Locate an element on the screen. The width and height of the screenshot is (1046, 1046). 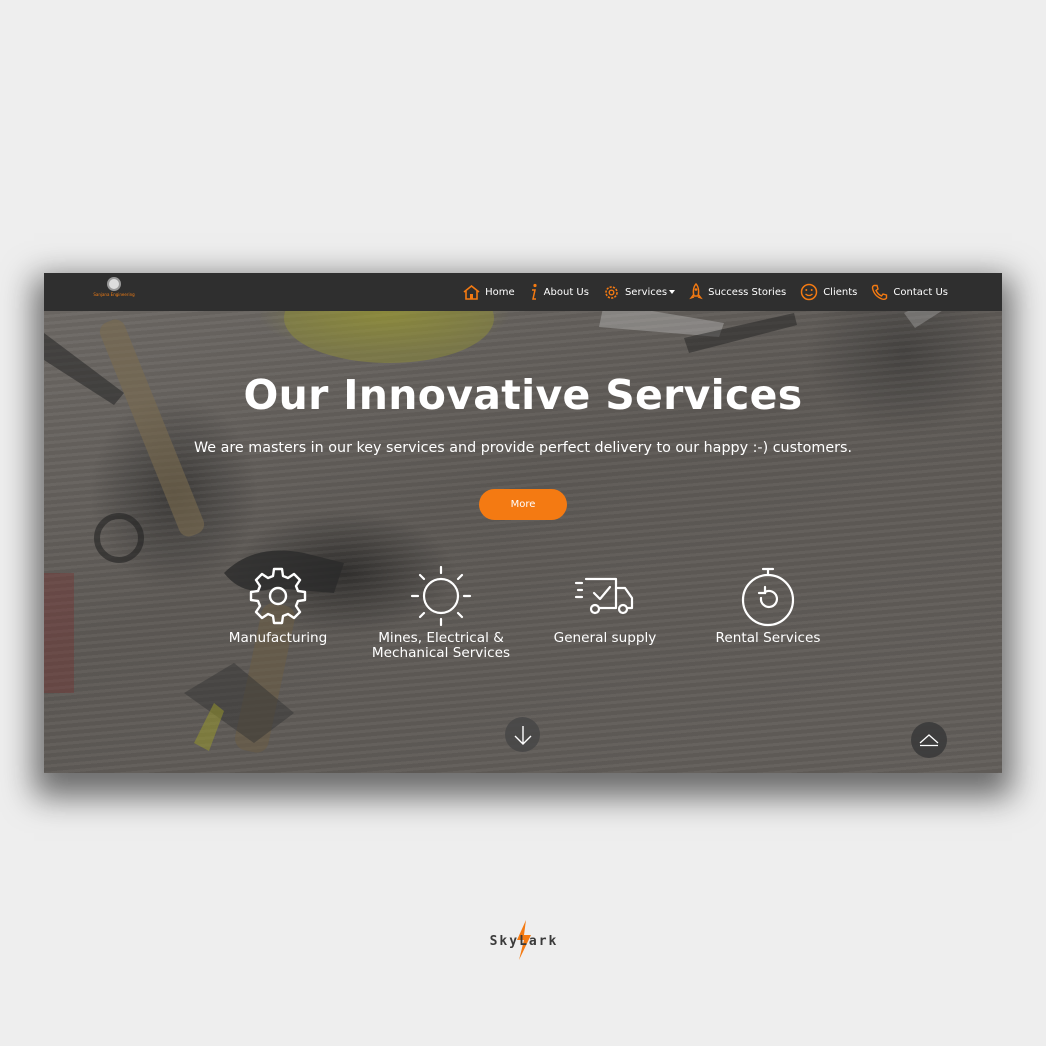
site-logo: Sanjana Engineering is located at coordinates (114, 292).